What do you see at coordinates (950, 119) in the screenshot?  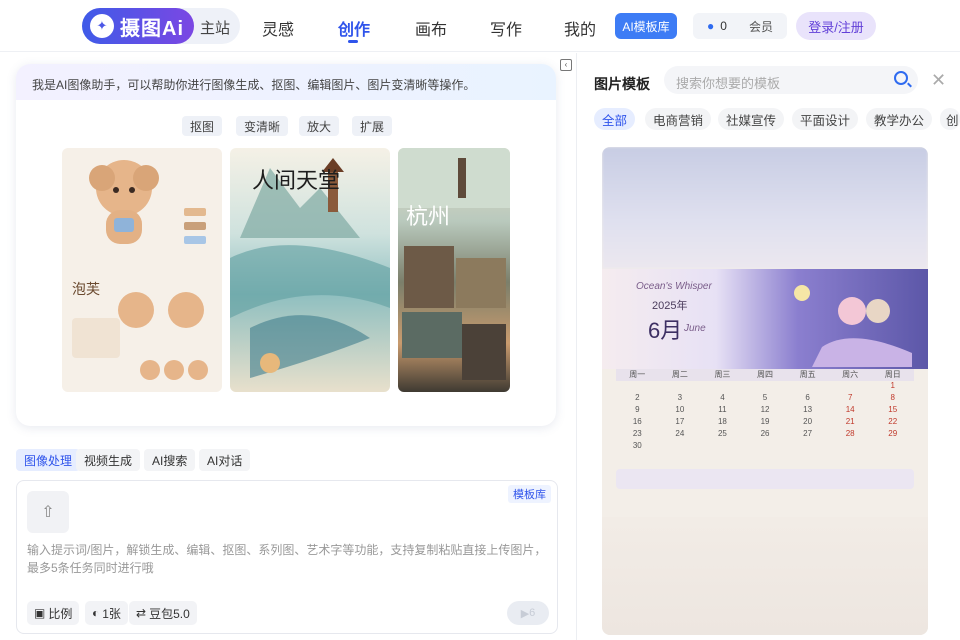 I see `category-more: 创` at bounding box center [950, 119].